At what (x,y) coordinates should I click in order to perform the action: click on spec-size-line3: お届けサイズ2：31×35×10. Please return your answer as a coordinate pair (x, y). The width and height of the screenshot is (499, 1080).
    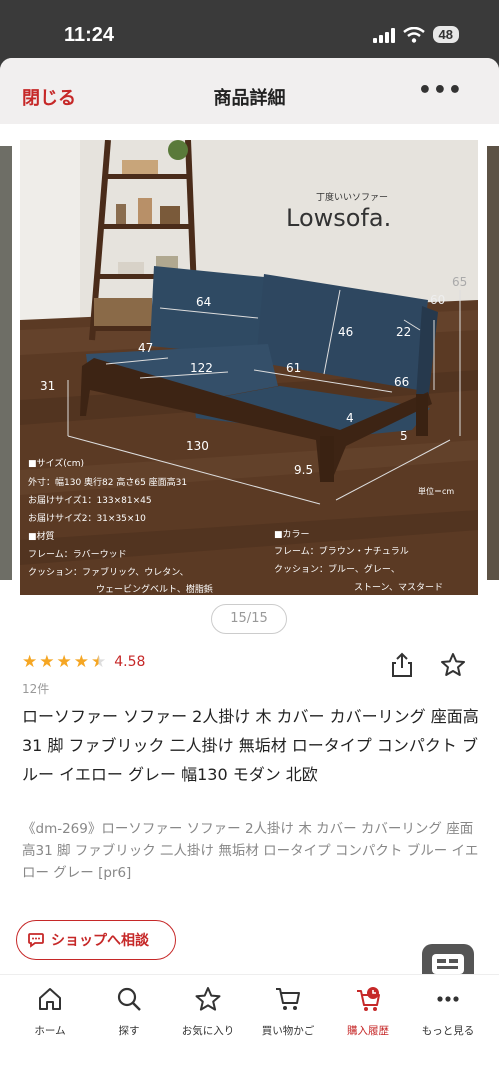
    Looking at the image, I should click on (87, 518).